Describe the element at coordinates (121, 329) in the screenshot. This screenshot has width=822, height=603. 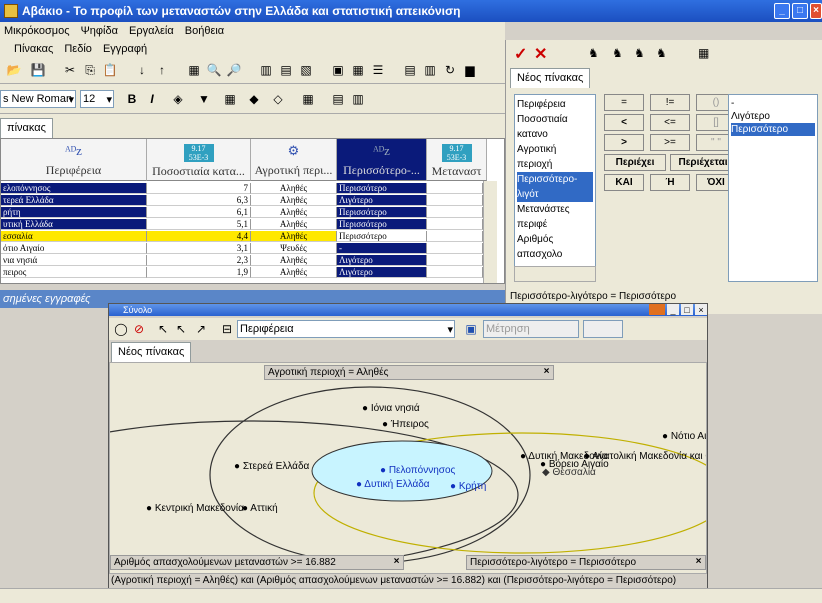
I see `ellipse-tool-icon: ◯` at that location.